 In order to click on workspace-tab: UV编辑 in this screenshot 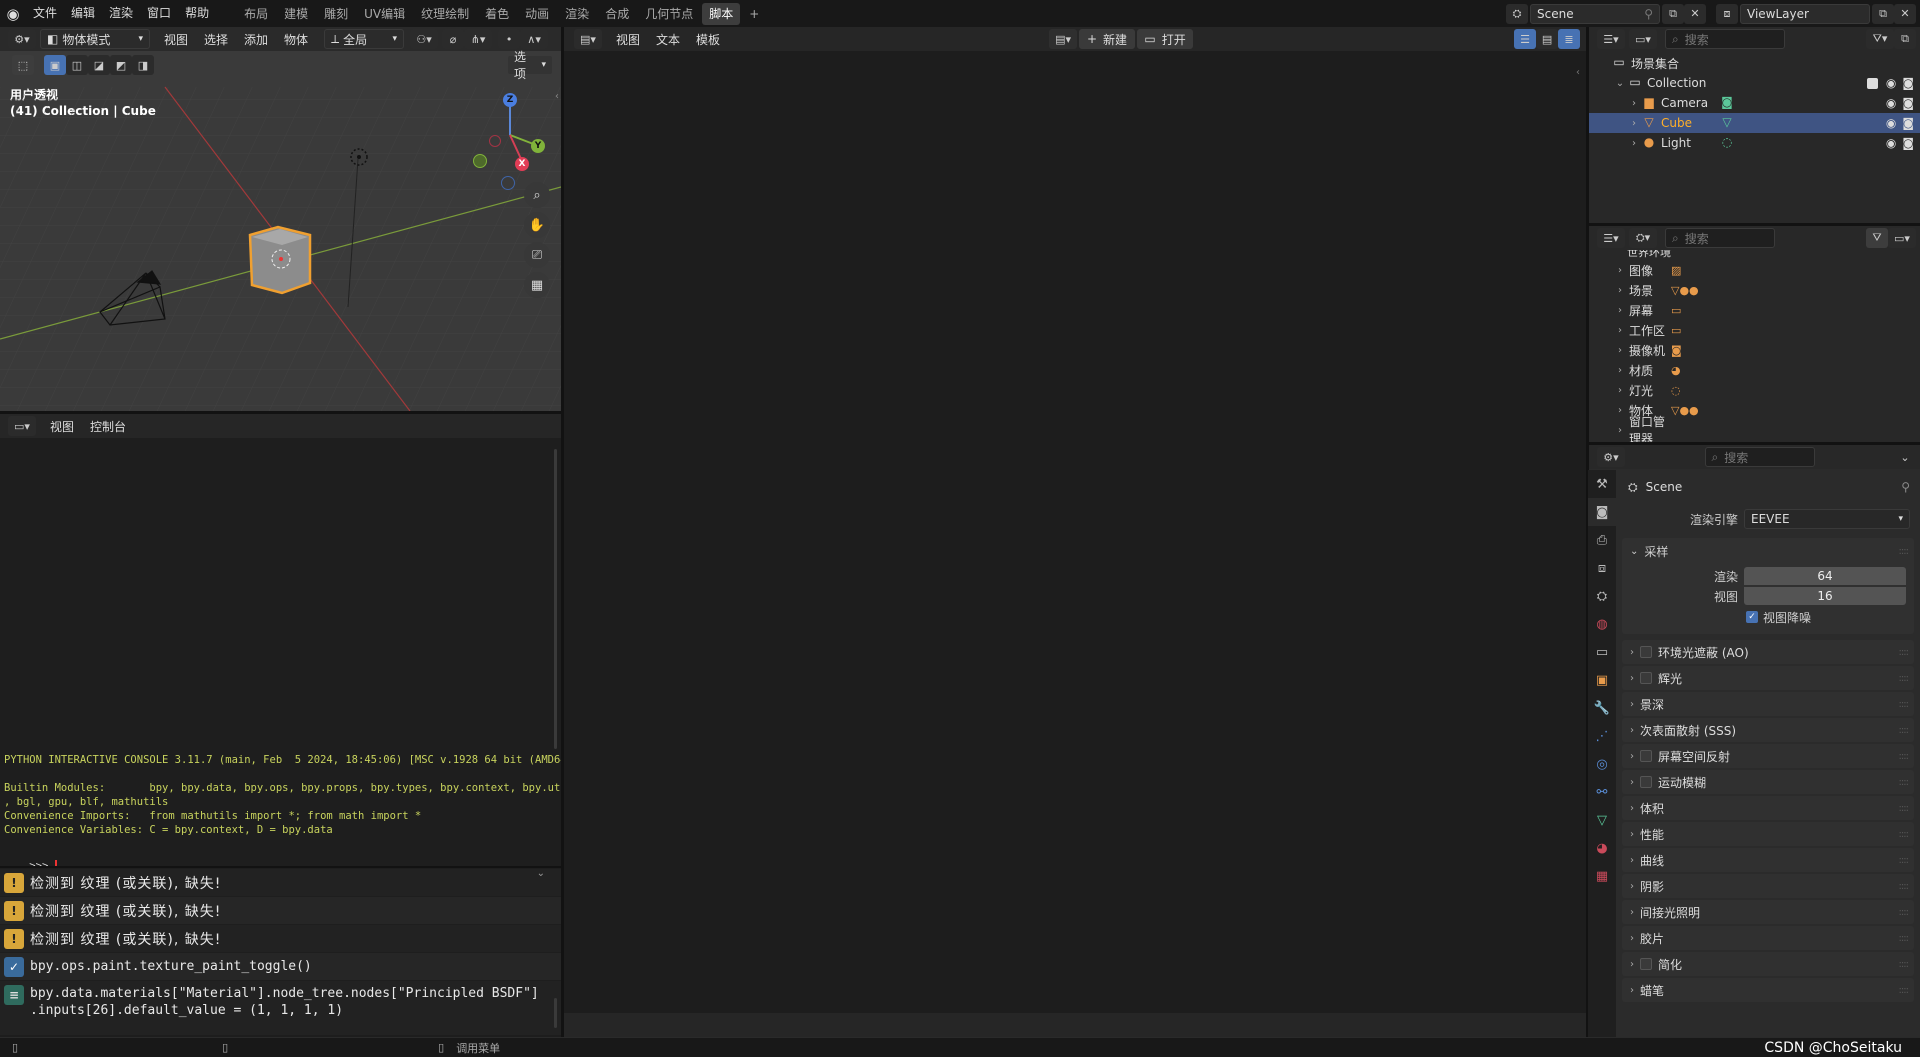, I will do `click(384, 14)`.